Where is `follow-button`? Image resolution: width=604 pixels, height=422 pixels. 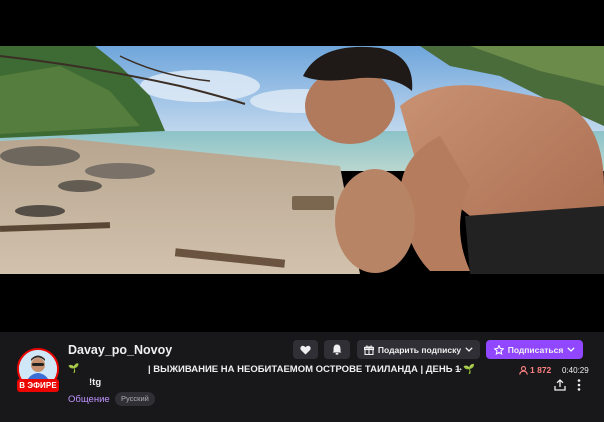 follow-button is located at coordinates (305, 349).